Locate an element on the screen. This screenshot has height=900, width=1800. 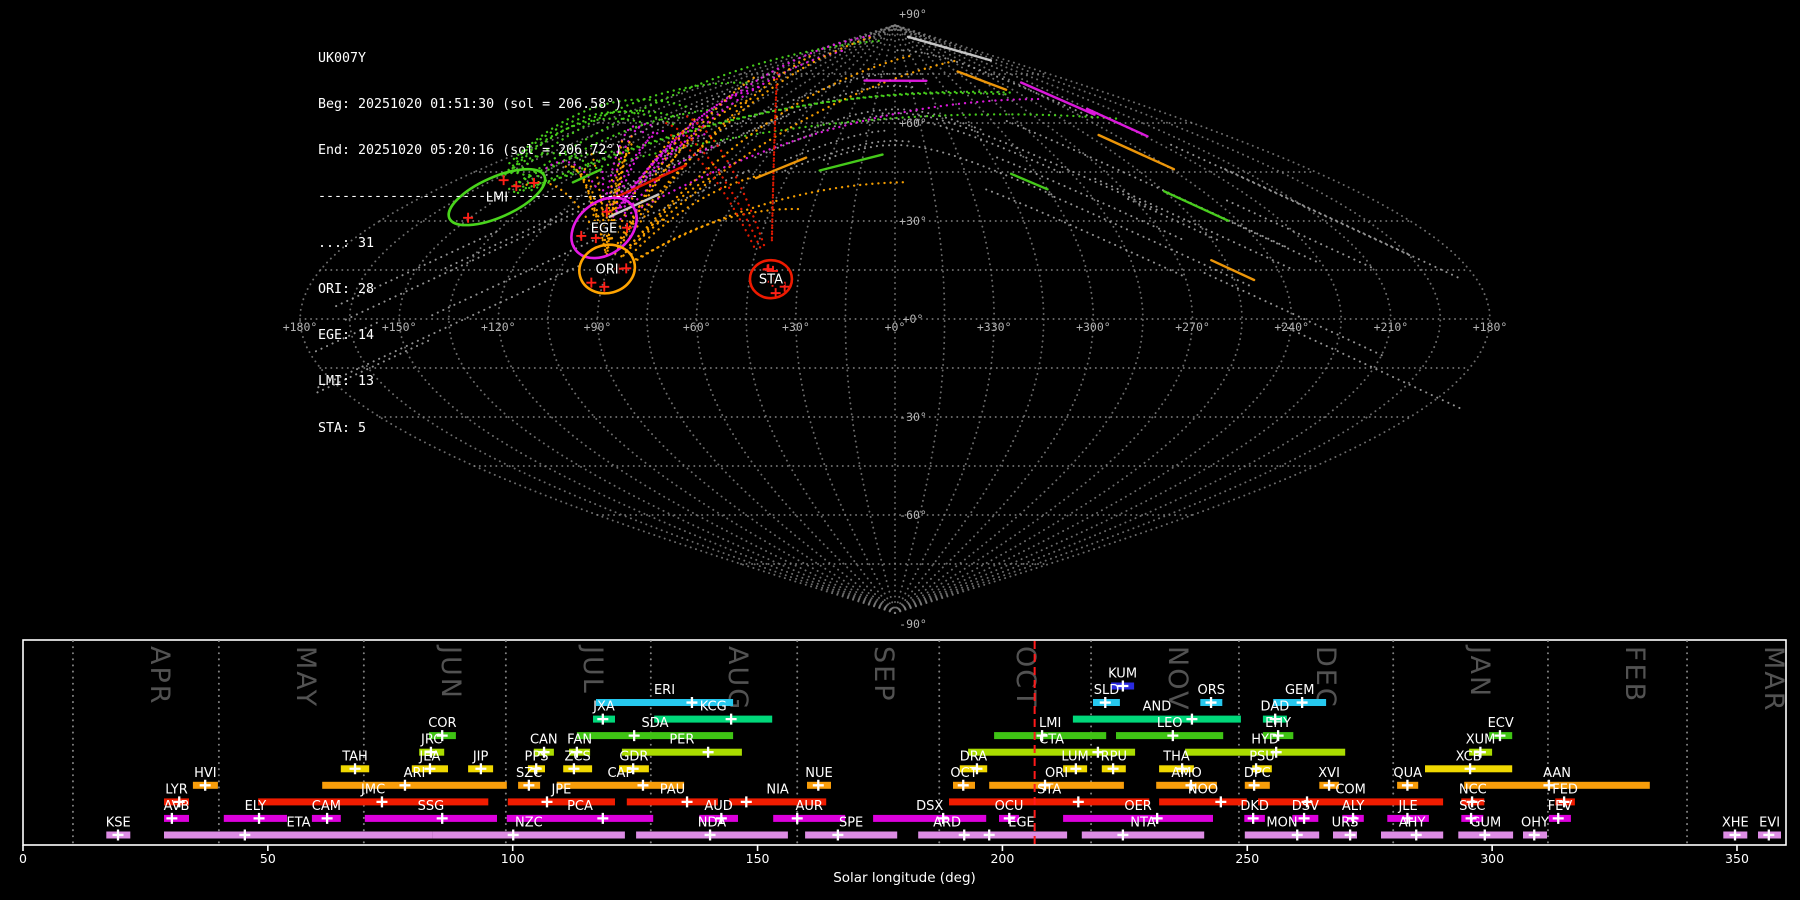
shower-bar-rpu: RPU is located at coordinates (1114, 762).